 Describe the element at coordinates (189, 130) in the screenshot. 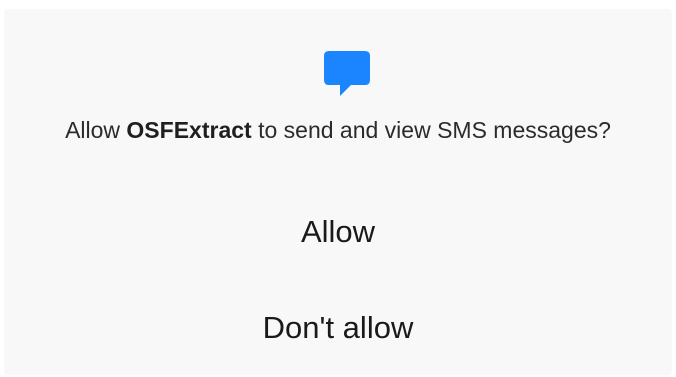

I see `app-name: OSFExtract` at that location.